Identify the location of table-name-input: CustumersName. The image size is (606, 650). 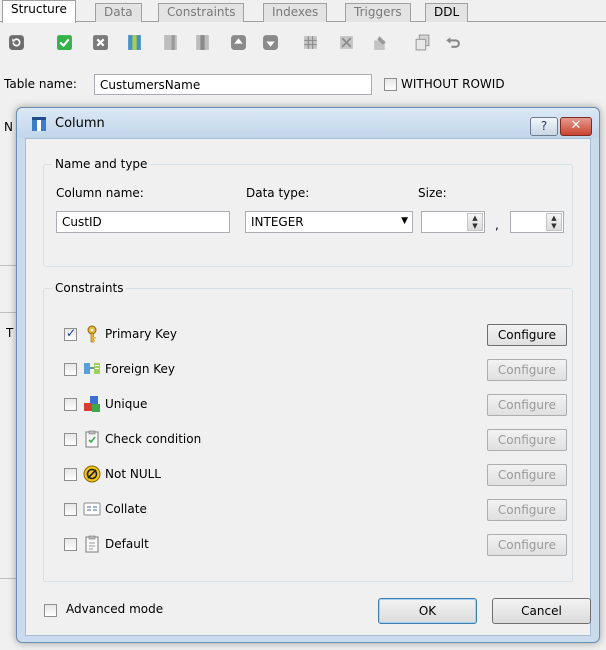
(233, 84).